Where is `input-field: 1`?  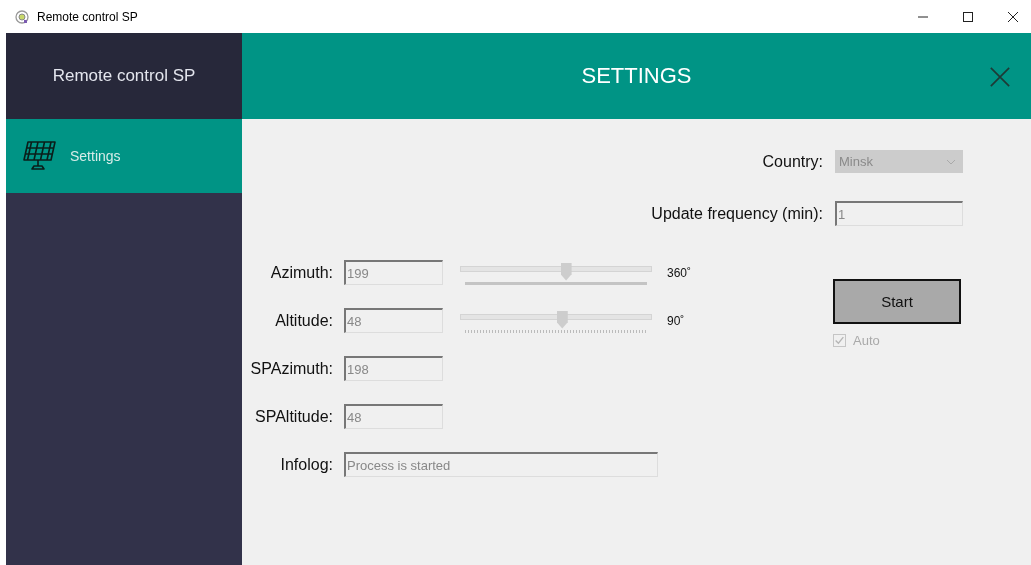
input-field: 1 is located at coordinates (899, 213).